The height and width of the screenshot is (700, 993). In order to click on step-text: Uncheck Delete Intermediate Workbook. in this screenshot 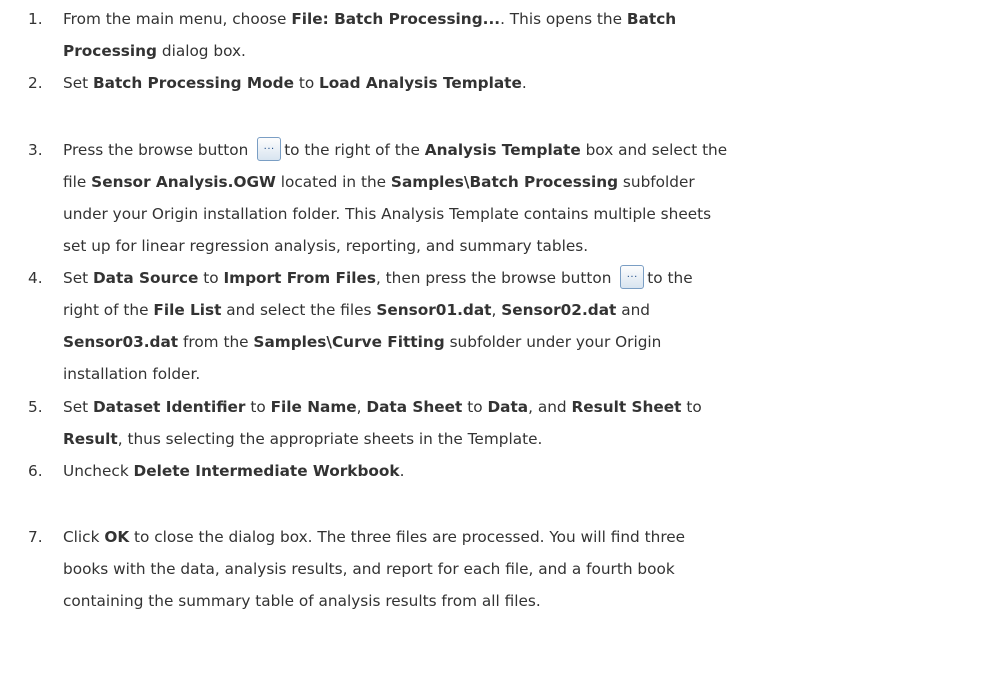, I will do `click(515, 471)`.